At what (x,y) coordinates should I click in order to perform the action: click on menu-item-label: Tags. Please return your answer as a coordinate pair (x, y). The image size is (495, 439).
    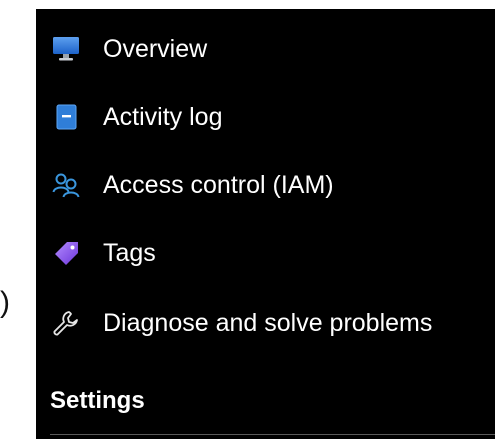
    Looking at the image, I should click on (129, 252).